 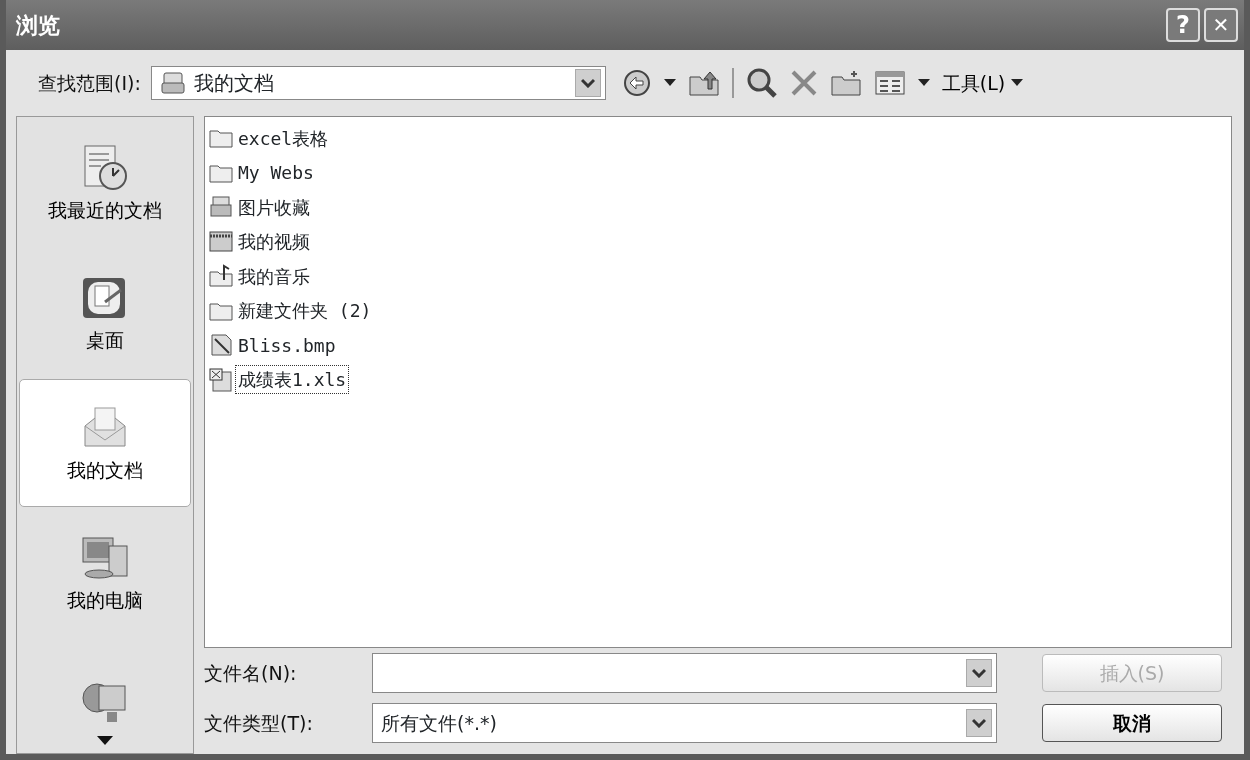 I want to click on file-type-value: 所有文件(*.*), so click(x=439, y=723).